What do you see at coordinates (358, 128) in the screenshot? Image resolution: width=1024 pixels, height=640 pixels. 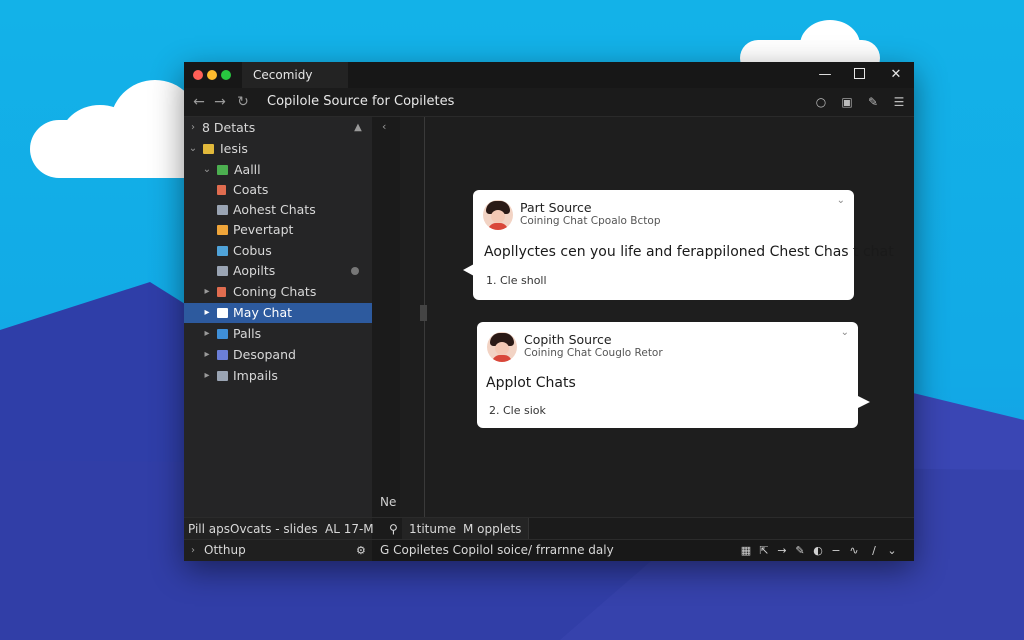 I see `chevron-up-icon: ▲` at bounding box center [358, 128].